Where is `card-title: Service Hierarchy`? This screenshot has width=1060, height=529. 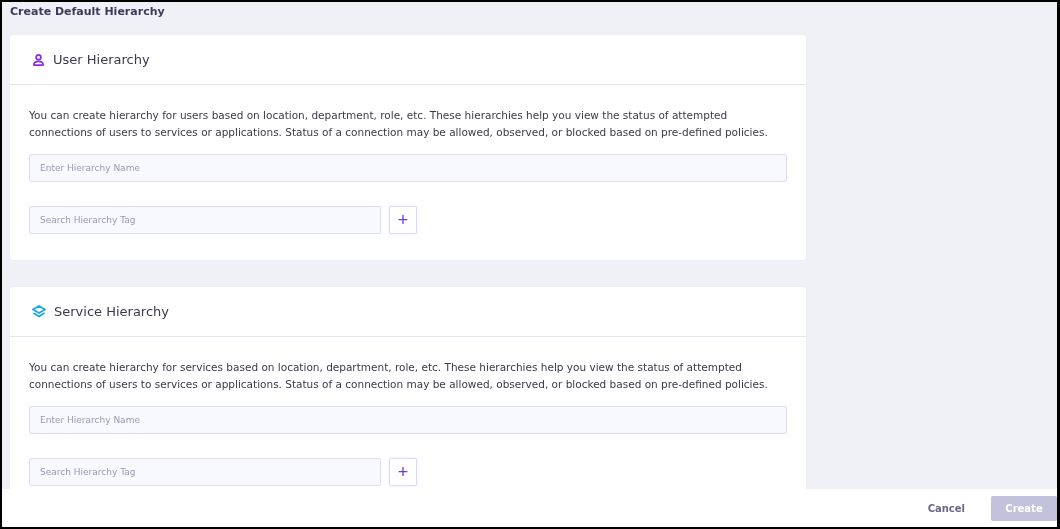 card-title: Service Hierarchy is located at coordinates (111, 311).